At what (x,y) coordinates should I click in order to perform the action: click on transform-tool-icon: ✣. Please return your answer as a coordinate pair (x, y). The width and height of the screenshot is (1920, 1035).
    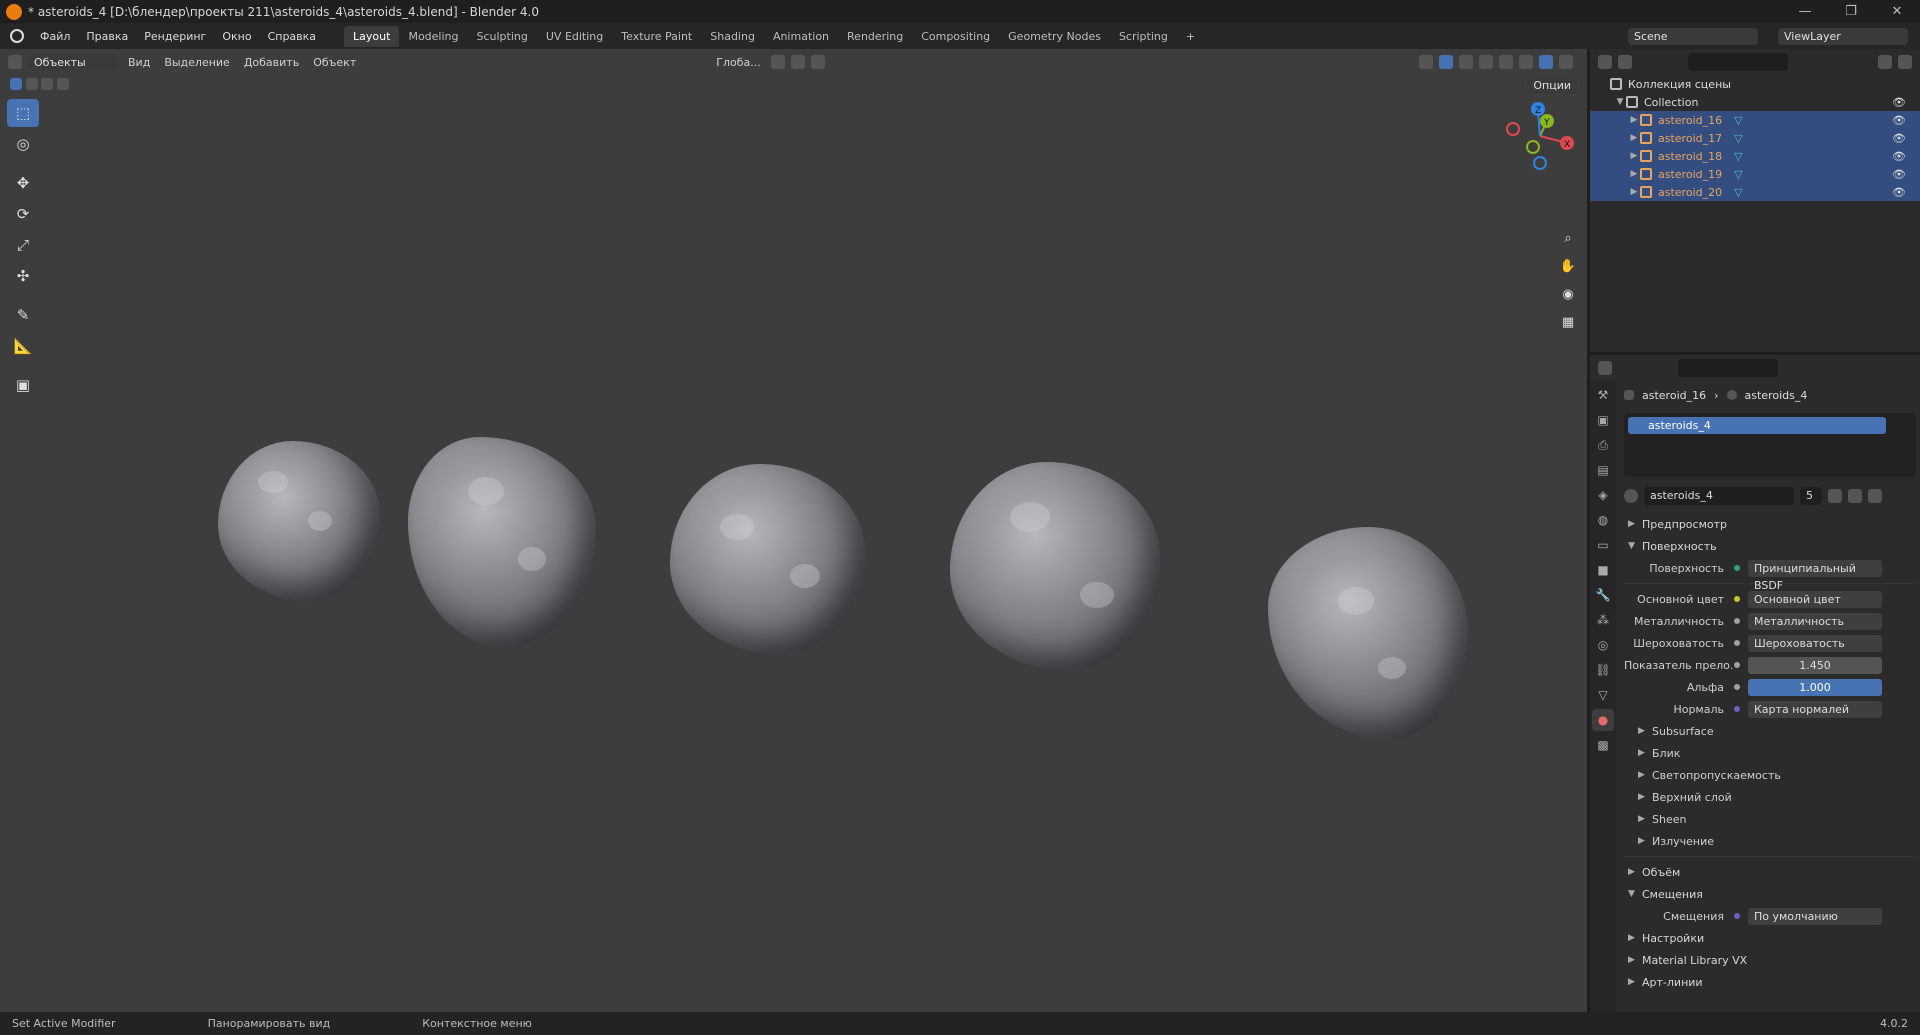
    Looking at the image, I should click on (23, 276).